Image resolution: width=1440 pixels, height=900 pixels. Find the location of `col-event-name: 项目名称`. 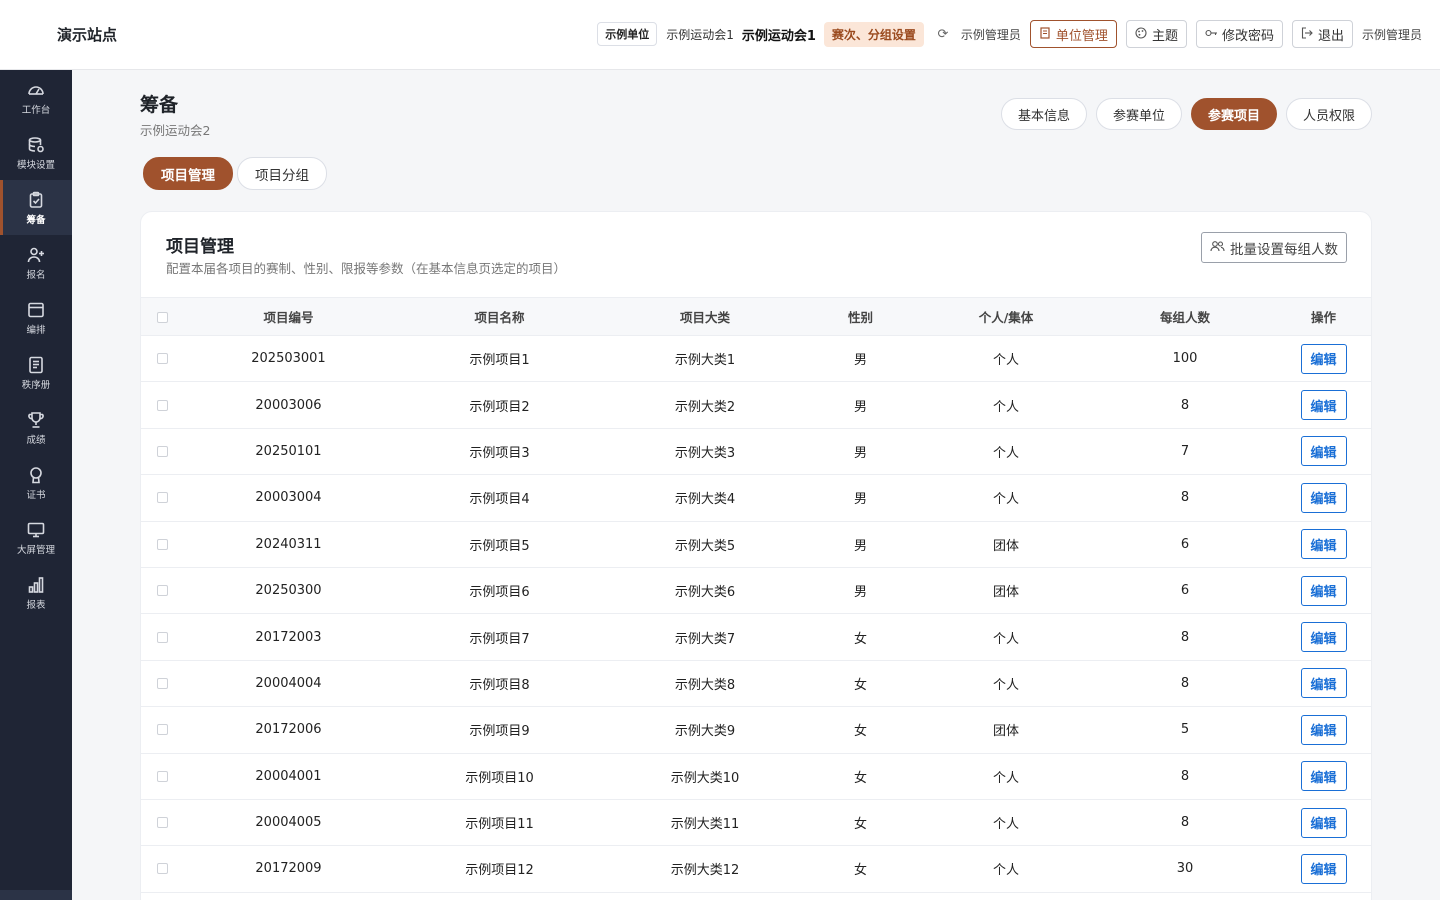

col-event-name: 项目名称 is located at coordinates (499, 316).